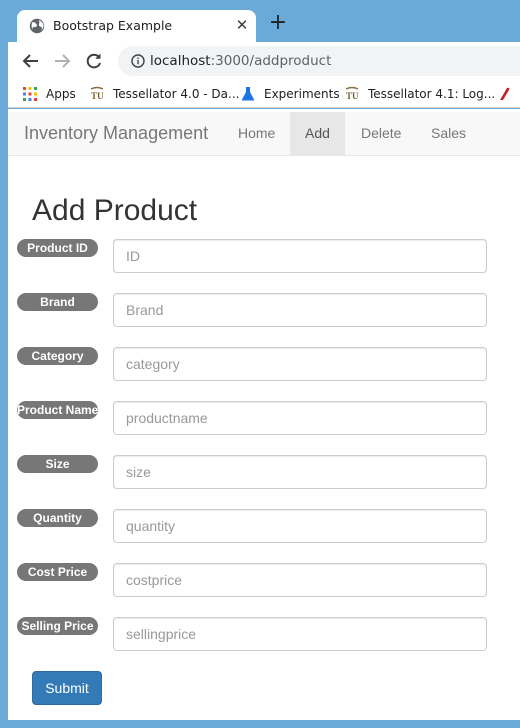 Image resolution: width=520 pixels, height=728 pixels. I want to click on red-bookmark-icon, so click(505, 93).